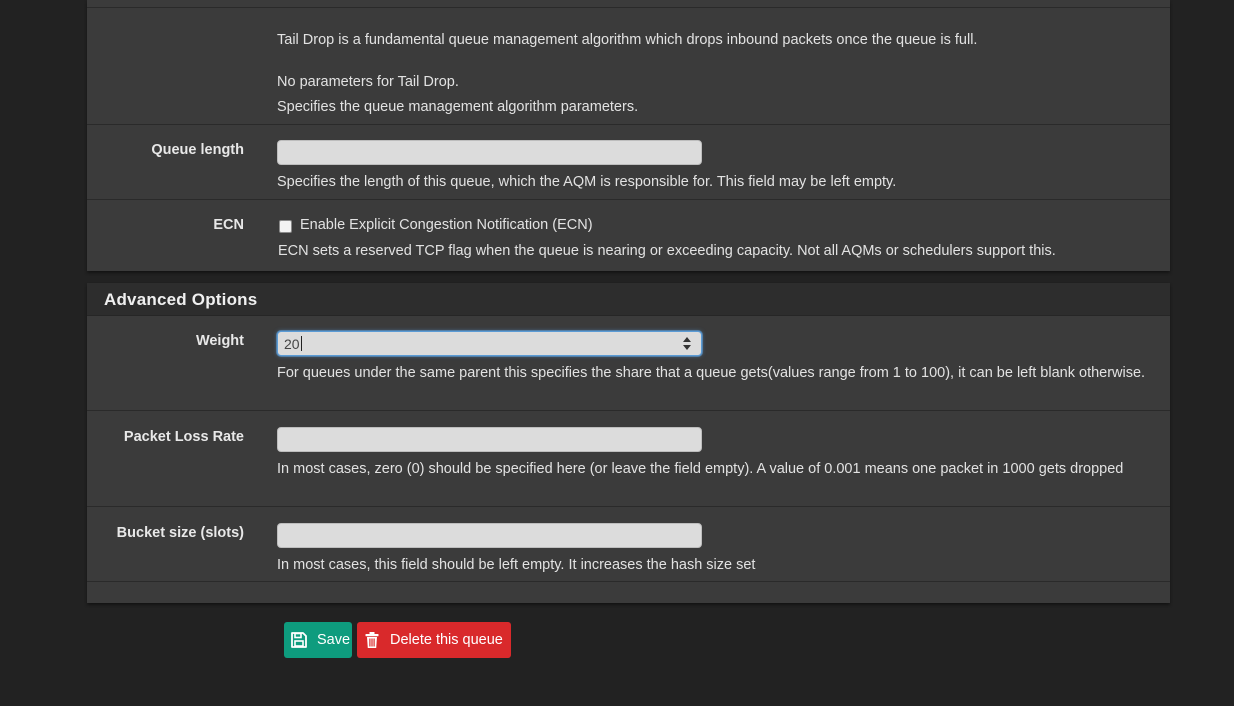 Image resolution: width=1234 pixels, height=706 pixels. What do you see at coordinates (181, 299) in the screenshot?
I see `advanced-options-title: Advanced Options` at bounding box center [181, 299].